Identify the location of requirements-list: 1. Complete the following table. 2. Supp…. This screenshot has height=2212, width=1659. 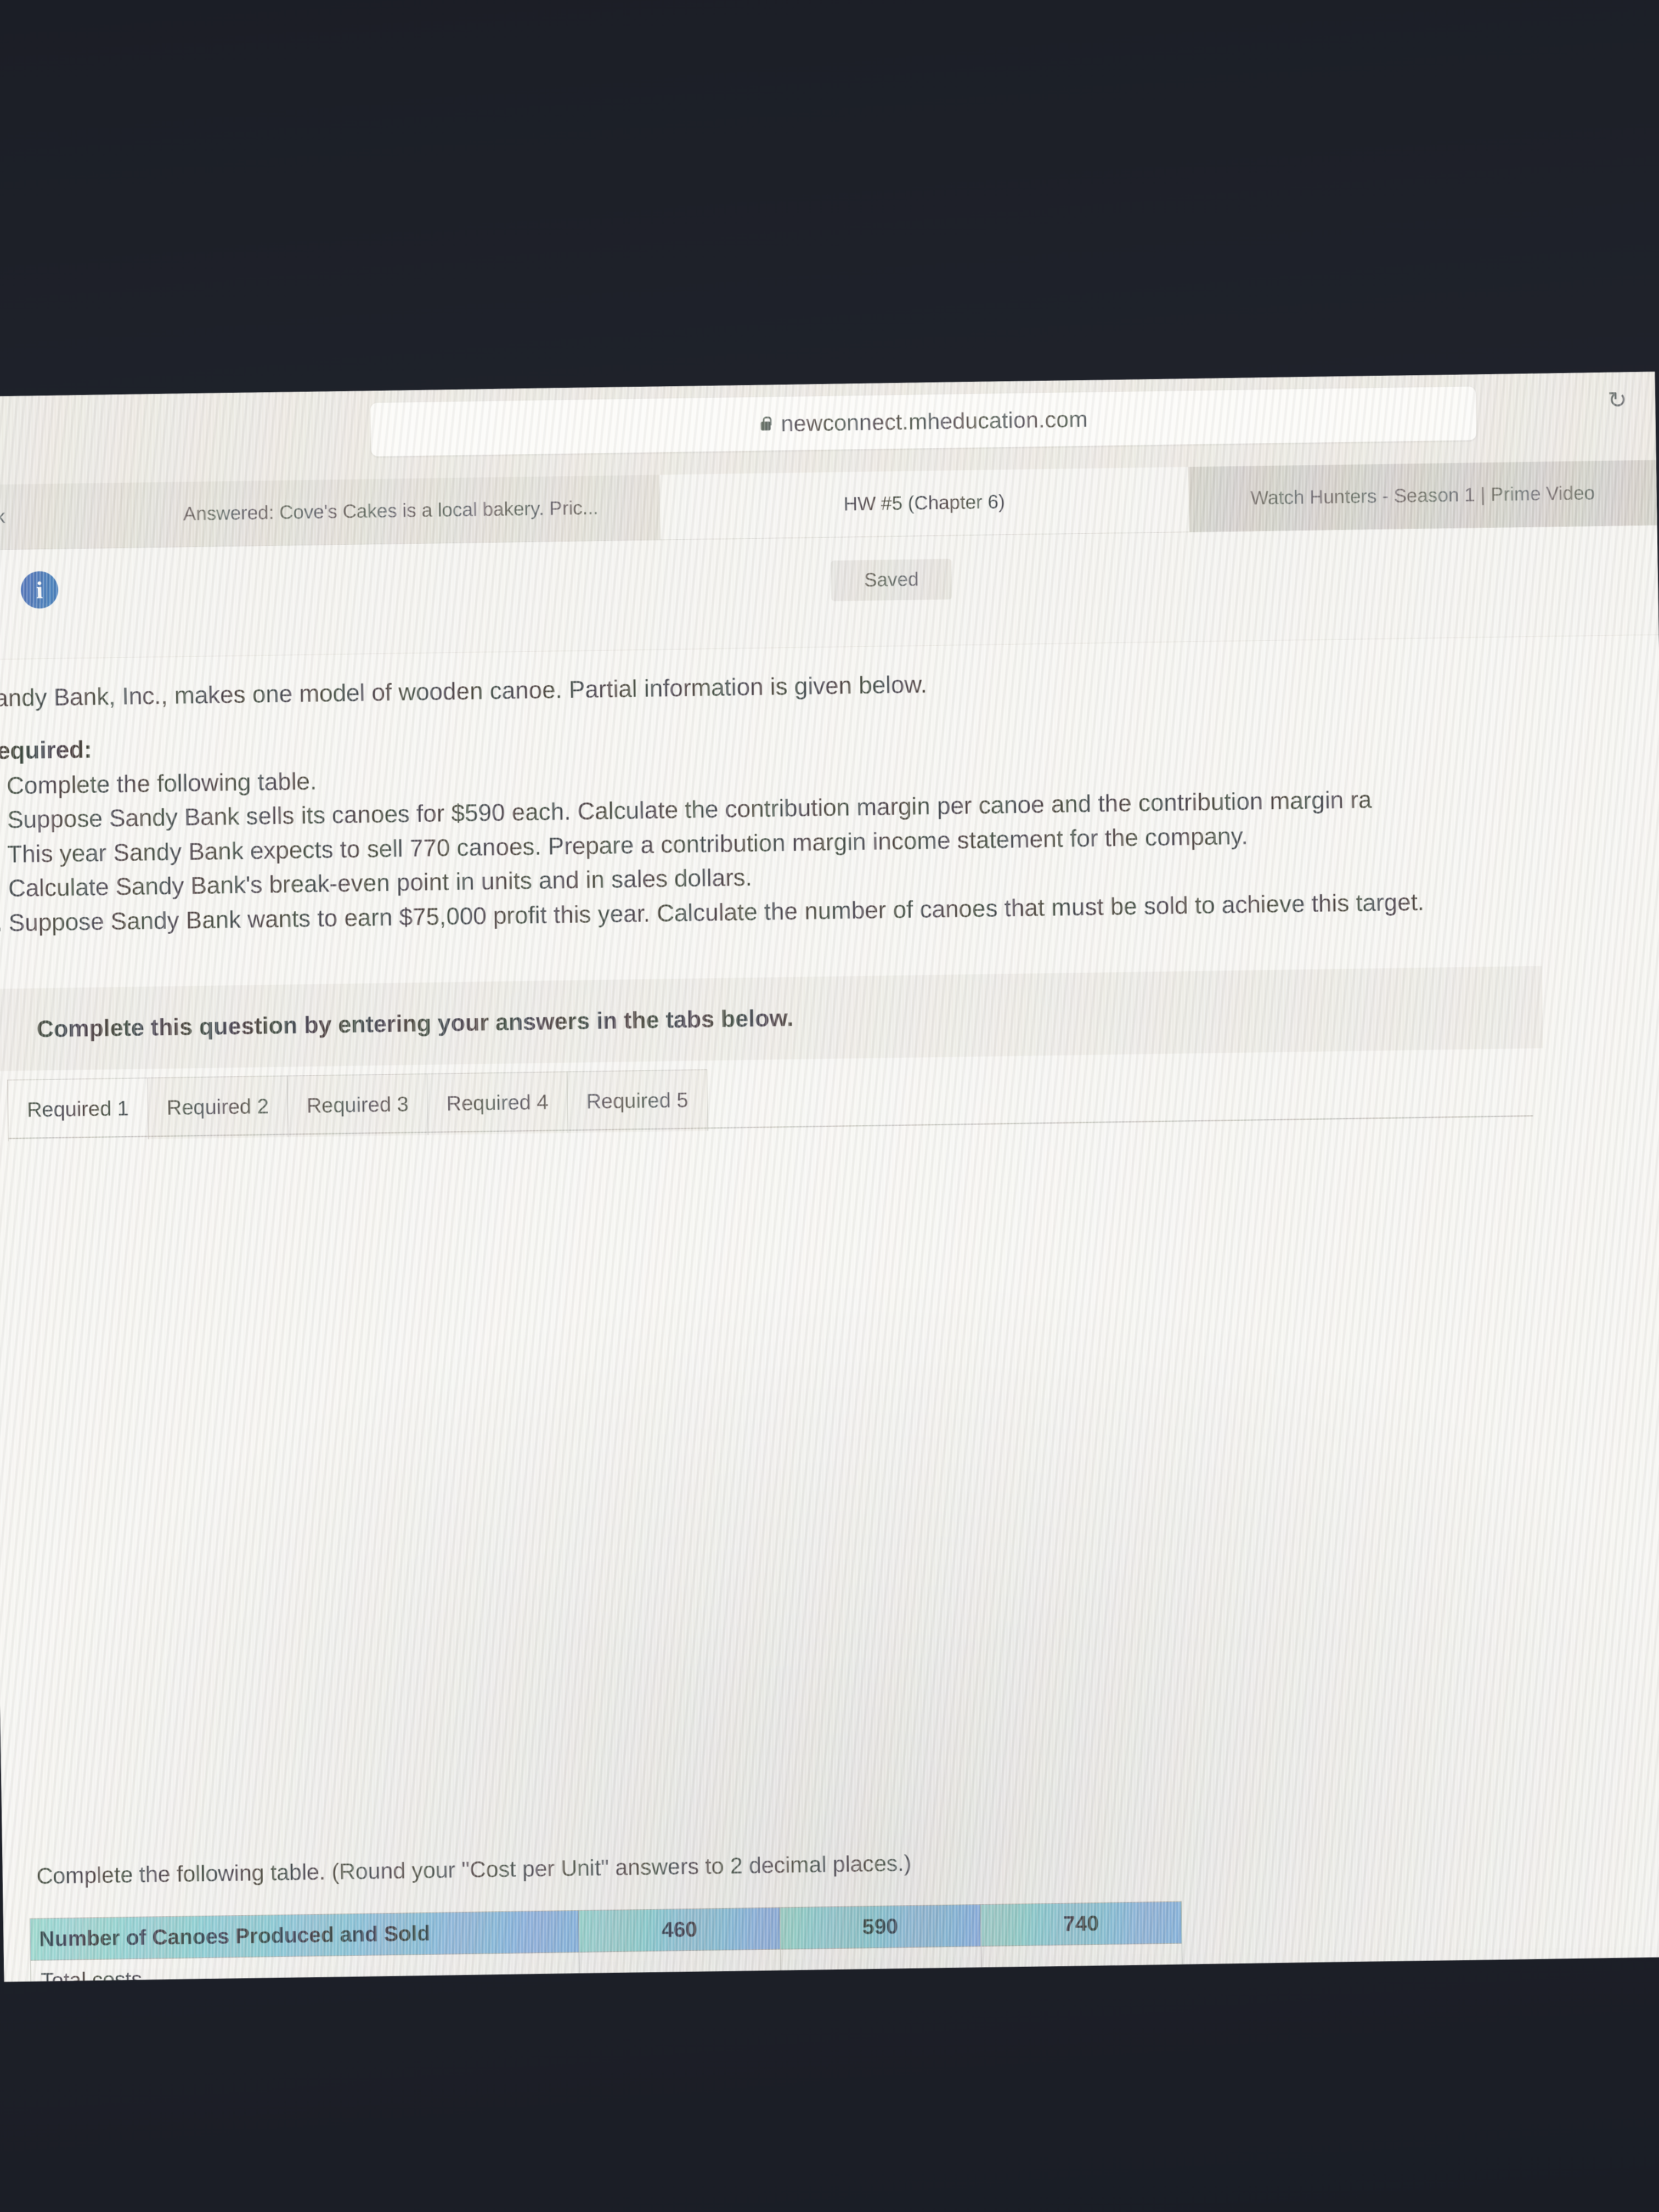
(819, 843).